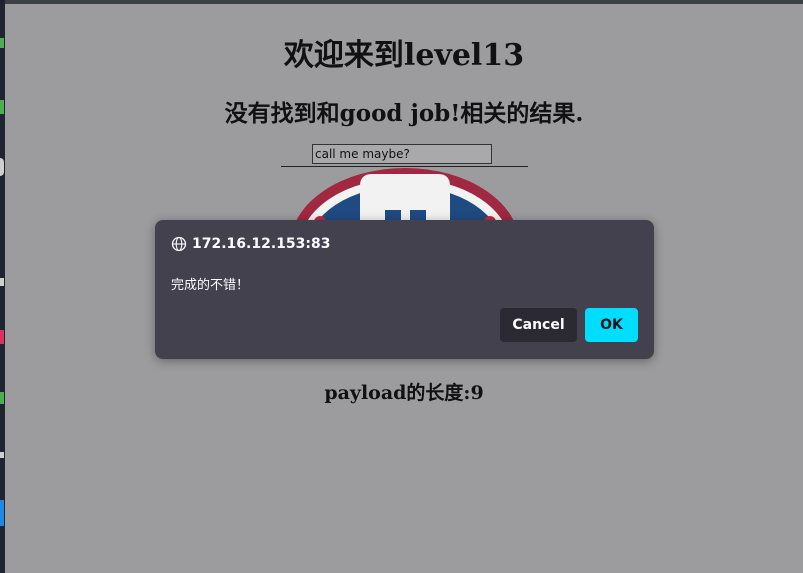  Describe the element at coordinates (179, 244) in the screenshot. I see `globe-icon` at that location.